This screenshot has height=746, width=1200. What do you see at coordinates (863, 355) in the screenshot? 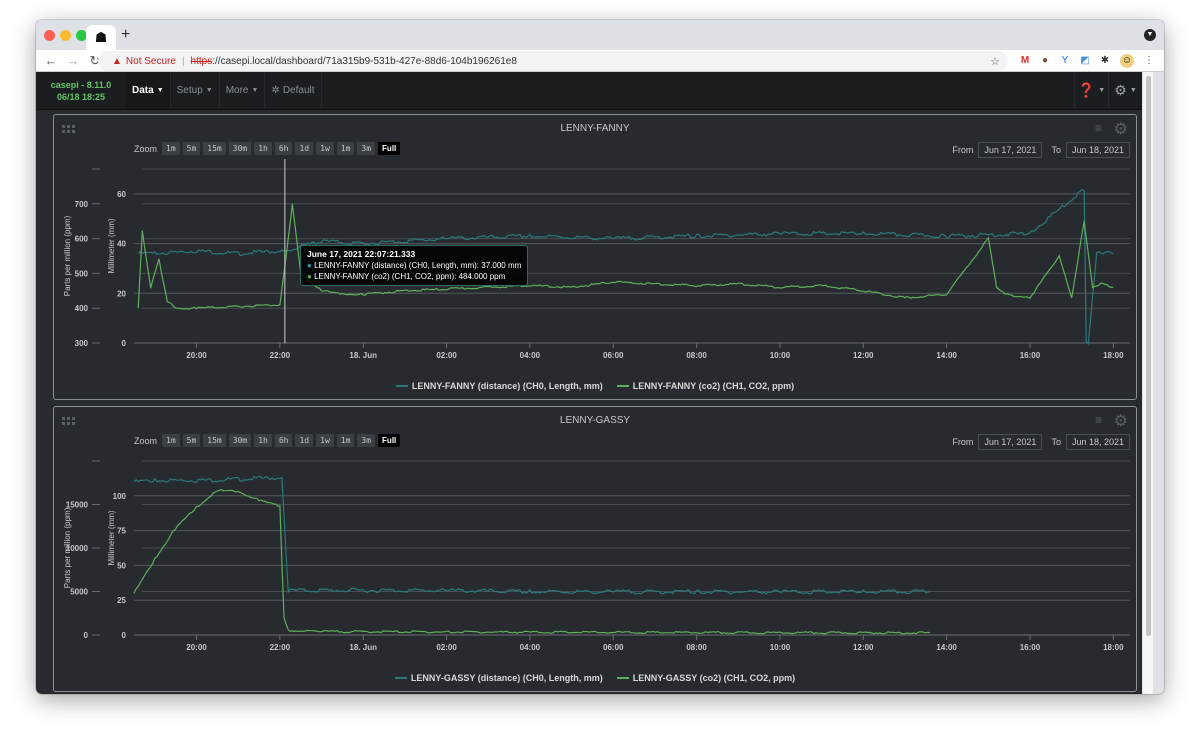
I see `x-tick-label: 12:00` at bounding box center [863, 355].